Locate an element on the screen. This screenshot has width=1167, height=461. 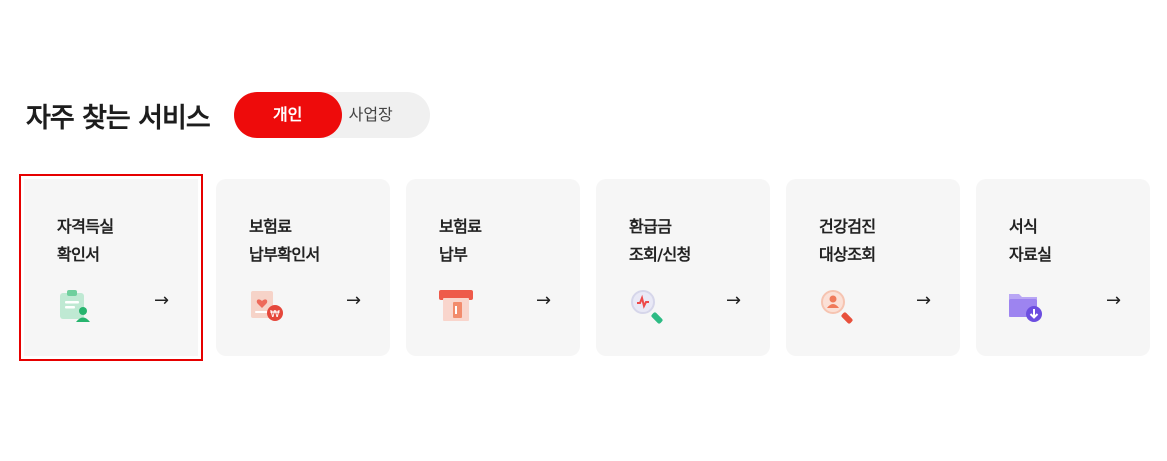
card-label-line2: 조회/신청 is located at coordinates (660, 254).